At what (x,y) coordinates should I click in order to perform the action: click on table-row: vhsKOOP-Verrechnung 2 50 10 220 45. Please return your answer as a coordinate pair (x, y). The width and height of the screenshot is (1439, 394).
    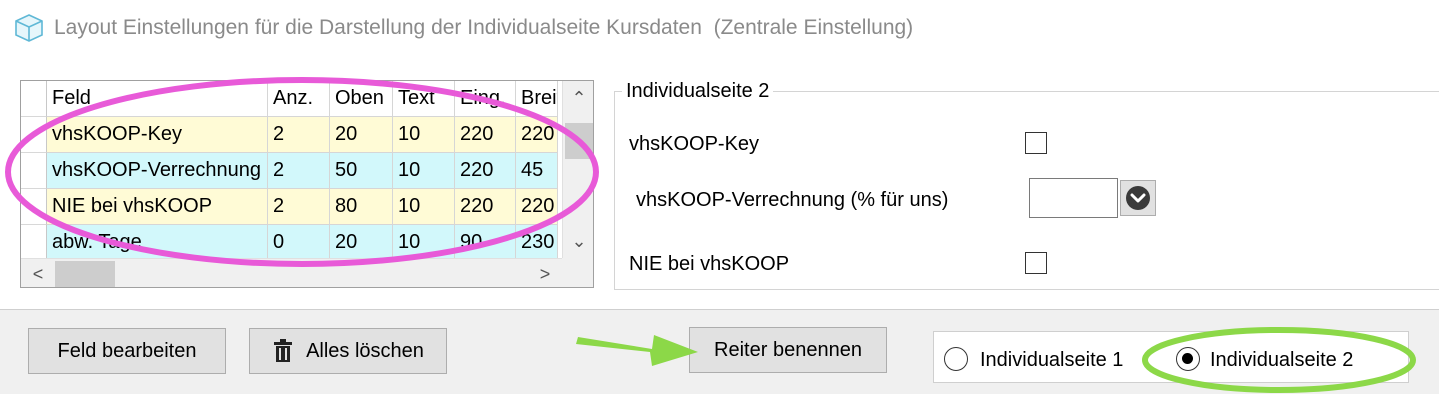
    Looking at the image, I should click on (289, 171).